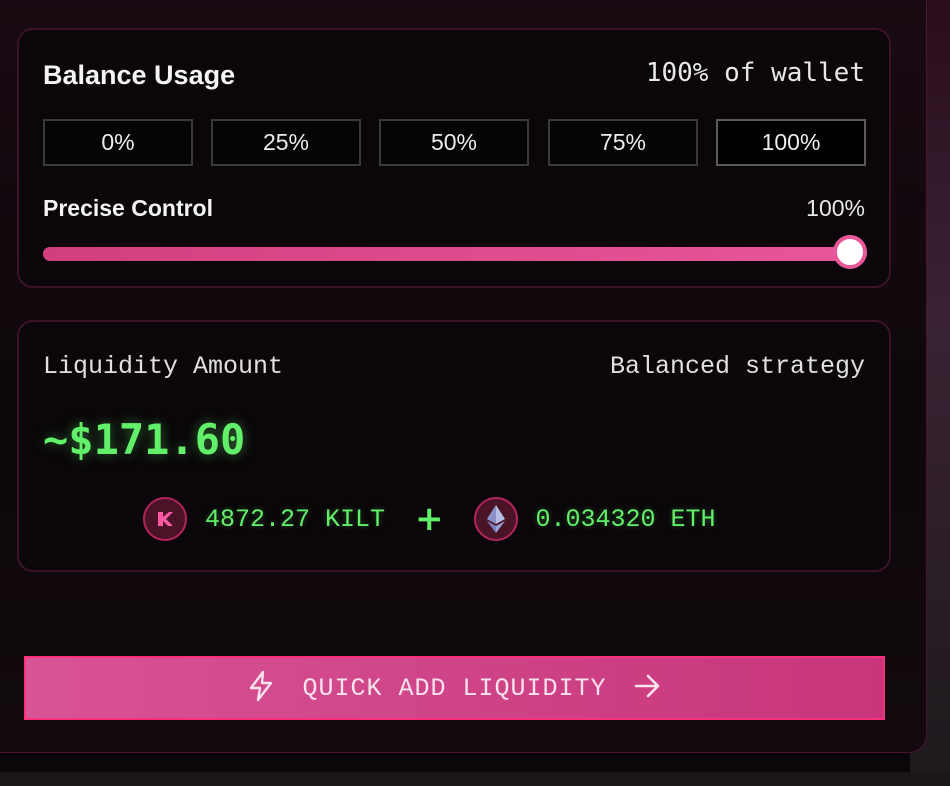 Image resolution: width=950 pixels, height=786 pixels. Describe the element at coordinates (139, 75) in the screenshot. I see `balance-usage-title: Balance Usage` at that location.